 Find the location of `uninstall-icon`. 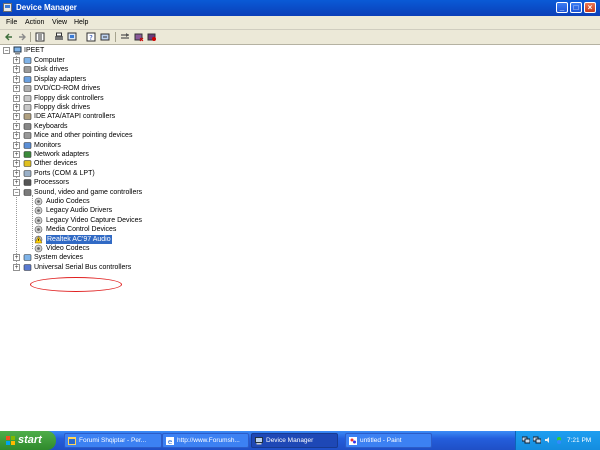

uninstall-icon is located at coordinates (125, 37).